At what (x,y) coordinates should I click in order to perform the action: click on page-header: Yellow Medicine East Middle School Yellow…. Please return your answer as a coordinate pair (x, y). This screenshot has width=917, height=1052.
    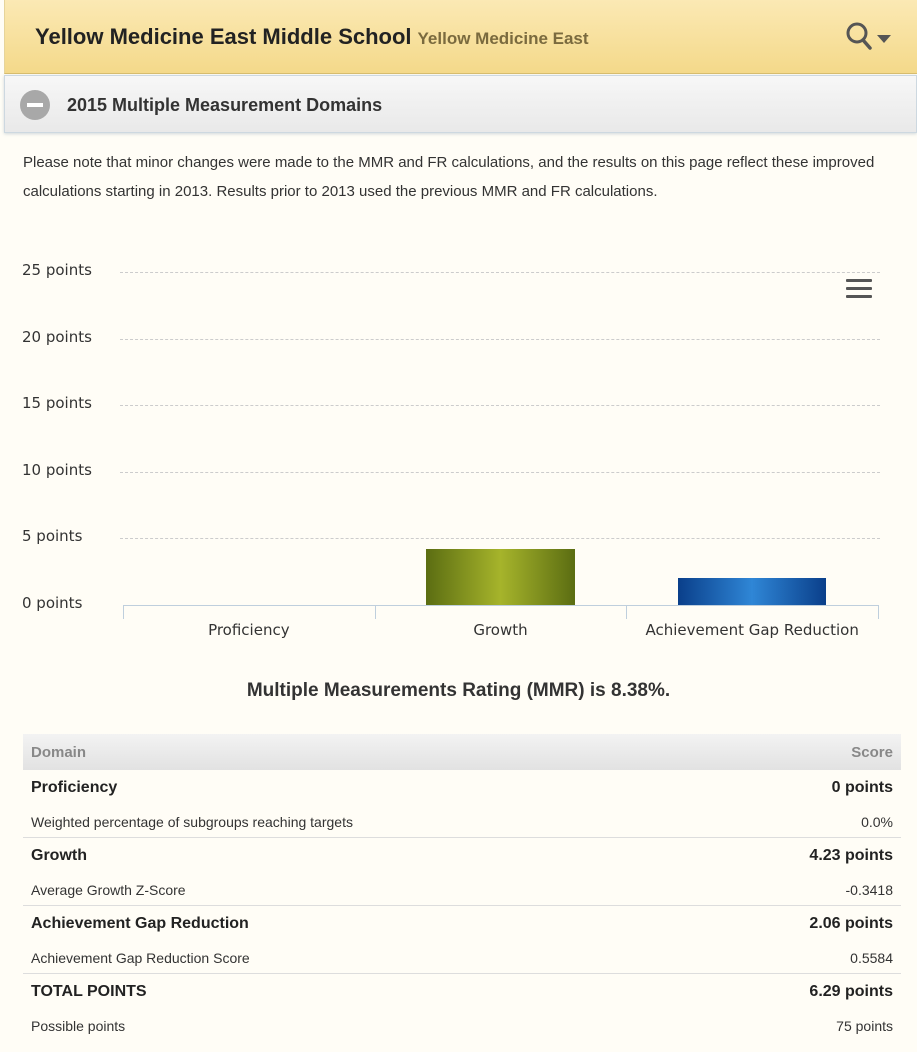
    Looking at the image, I should click on (460, 37).